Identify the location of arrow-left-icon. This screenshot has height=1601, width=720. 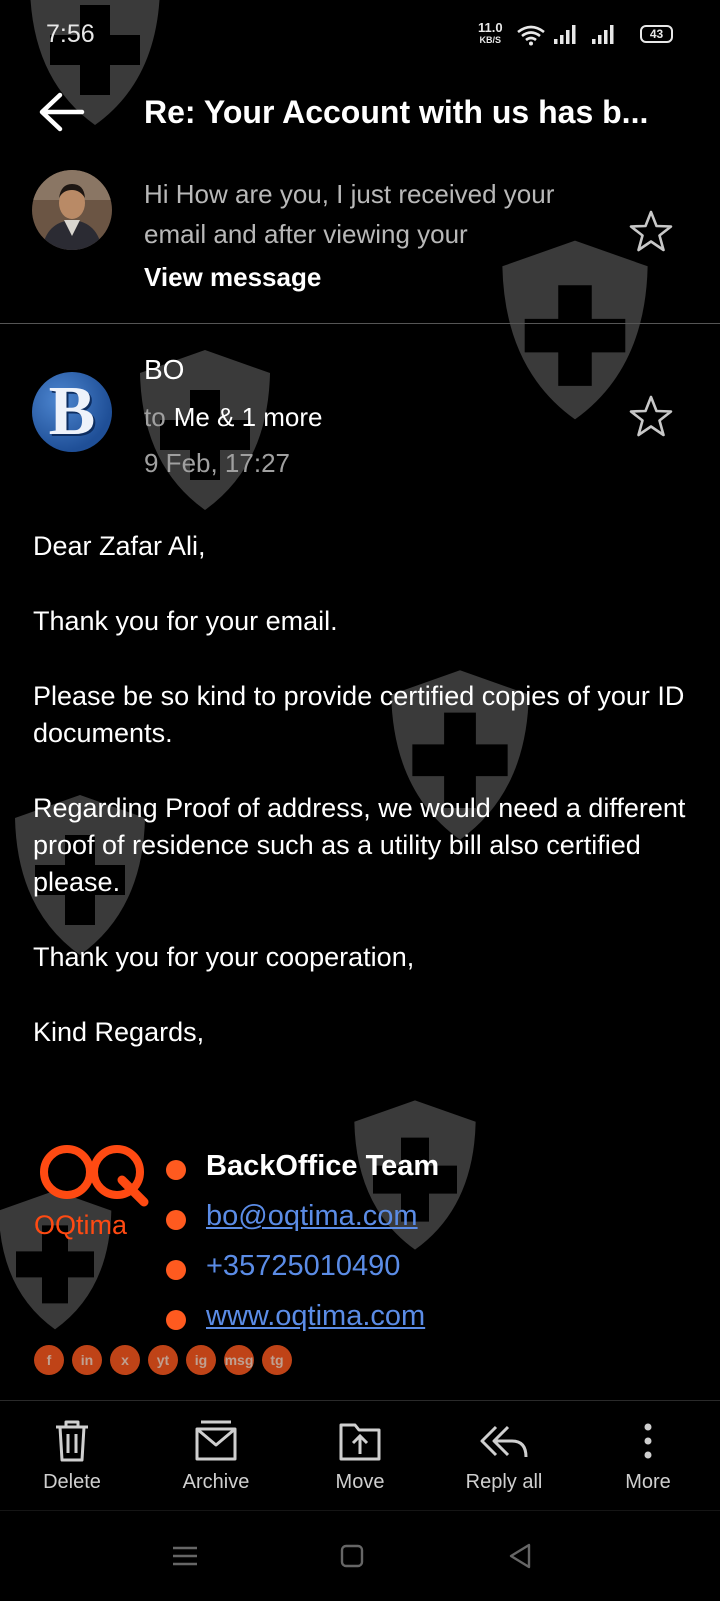
(62, 112).